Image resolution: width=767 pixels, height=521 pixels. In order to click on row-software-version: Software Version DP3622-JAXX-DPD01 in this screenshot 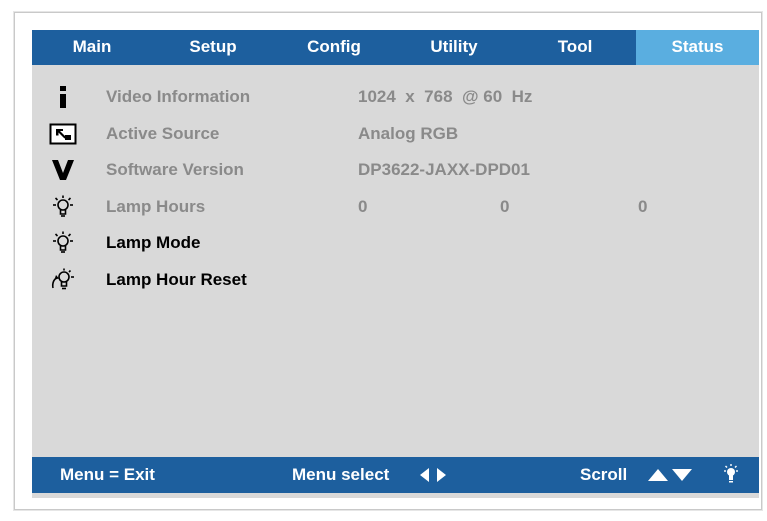, I will do `click(395, 173)`.